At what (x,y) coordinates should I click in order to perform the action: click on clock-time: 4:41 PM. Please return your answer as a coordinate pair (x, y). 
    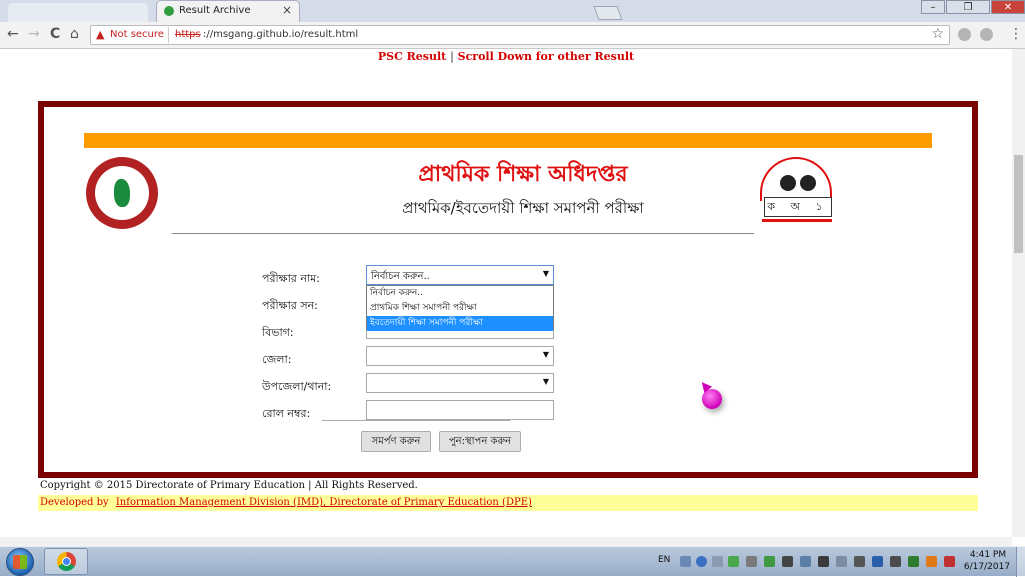
    Looking at the image, I should click on (988, 555).